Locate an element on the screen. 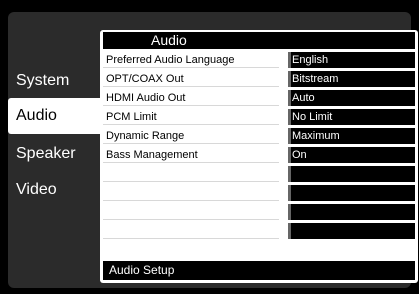 The image size is (419, 294). setting-value-hdmi-audio-out: Auto is located at coordinates (351, 98).